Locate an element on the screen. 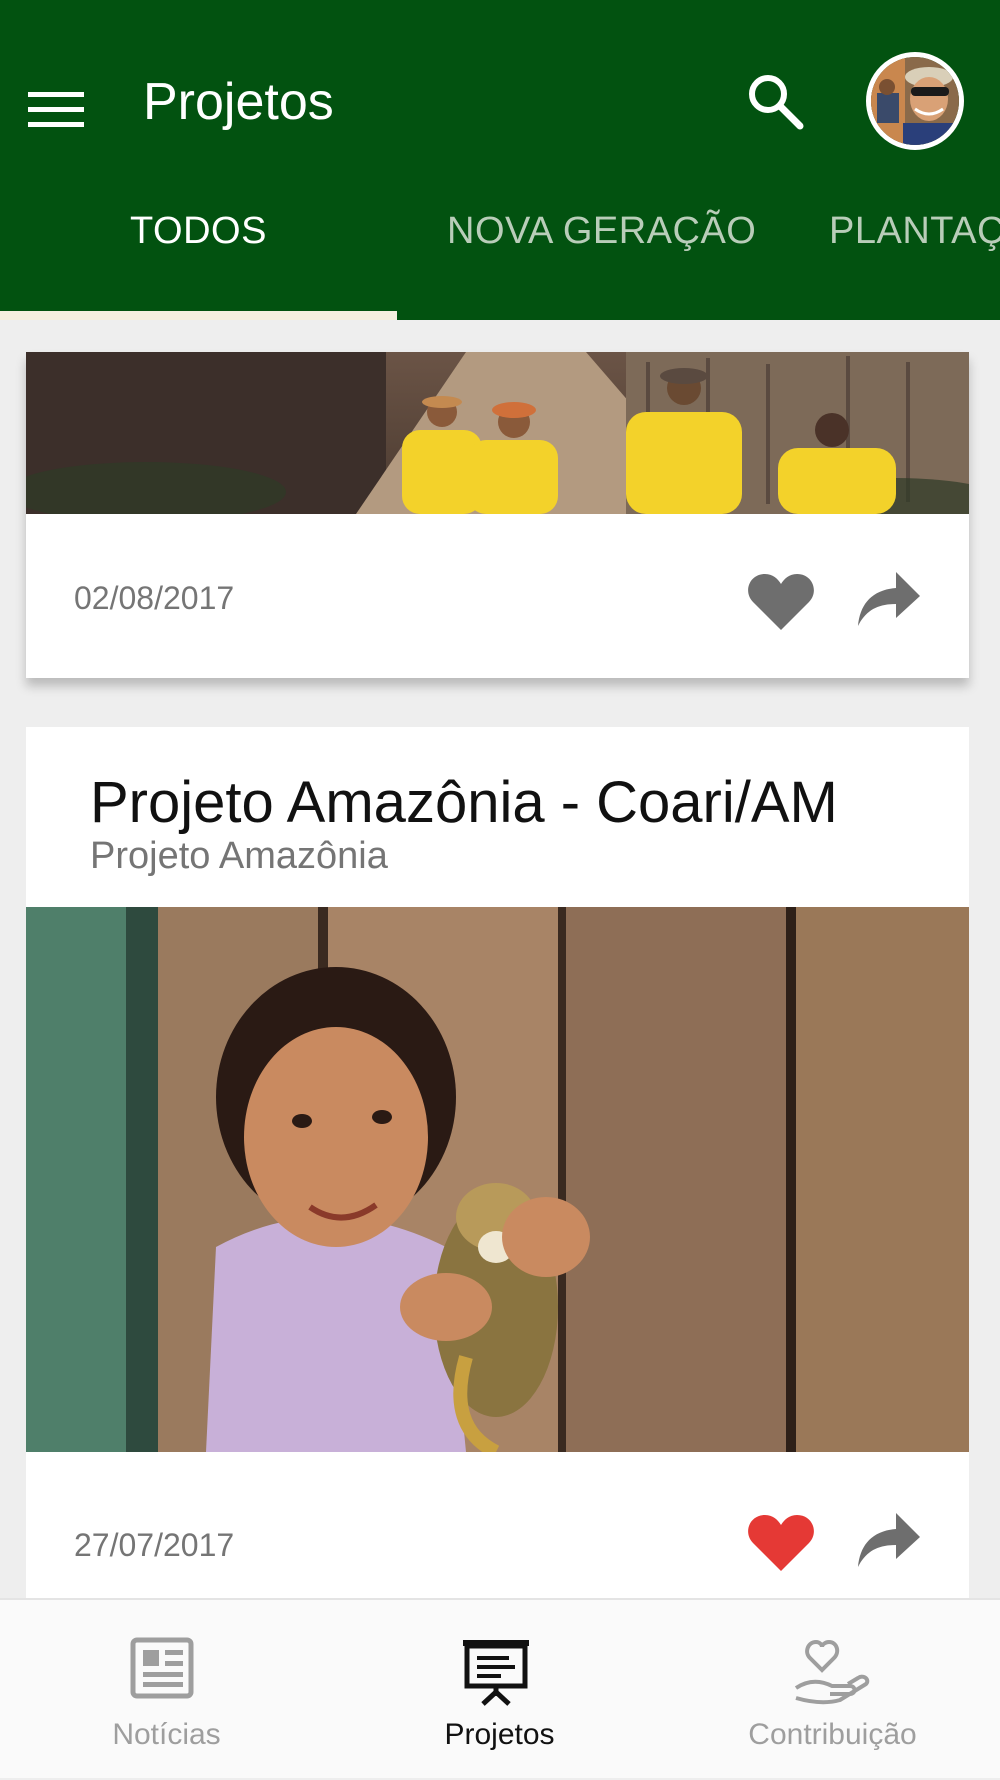  card-subtitle: Projeto Amazônia is located at coordinates (239, 856).